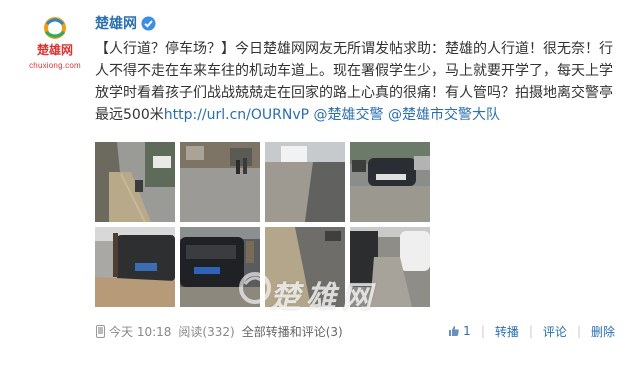  I want to click on all-forwards-comments-link: 全部转播和评论(3), so click(292, 331).